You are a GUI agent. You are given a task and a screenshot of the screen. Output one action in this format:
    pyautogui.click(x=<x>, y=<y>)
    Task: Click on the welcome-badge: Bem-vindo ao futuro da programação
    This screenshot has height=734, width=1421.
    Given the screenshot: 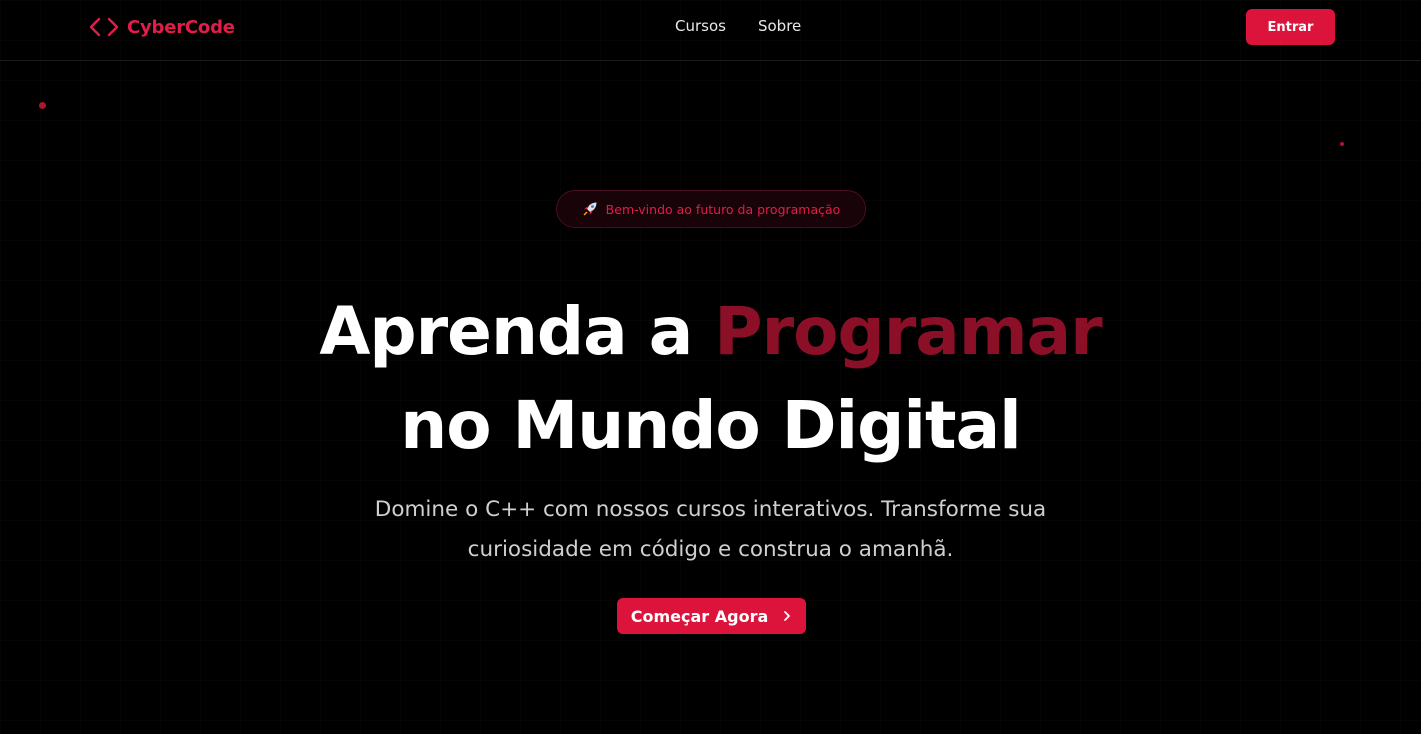 What is the action you would take?
    pyautogui.click(x=711, y=209)
    